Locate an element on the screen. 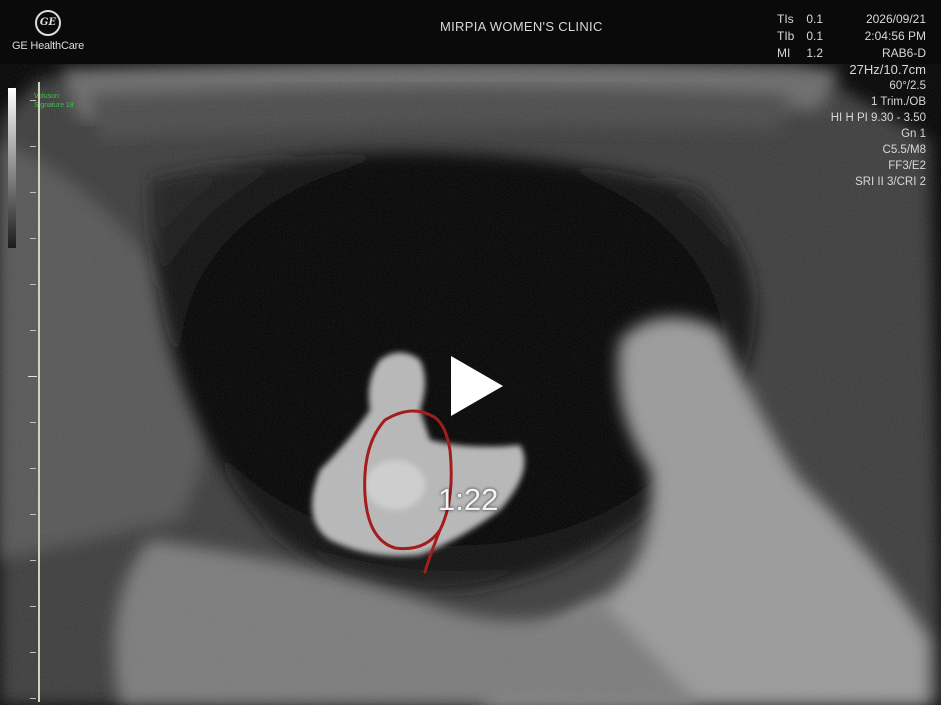  map-setting: C5.5/M8 is located at coordinates (904, 150).